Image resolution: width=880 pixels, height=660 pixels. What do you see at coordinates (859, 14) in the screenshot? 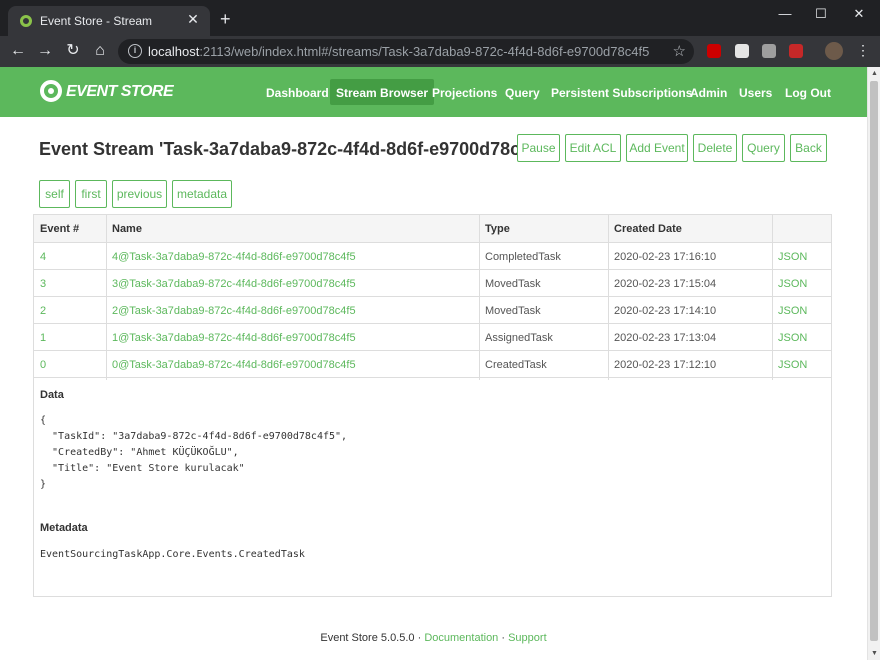
I see `close-window-icon: ✕` at bounding box center [859, 14].